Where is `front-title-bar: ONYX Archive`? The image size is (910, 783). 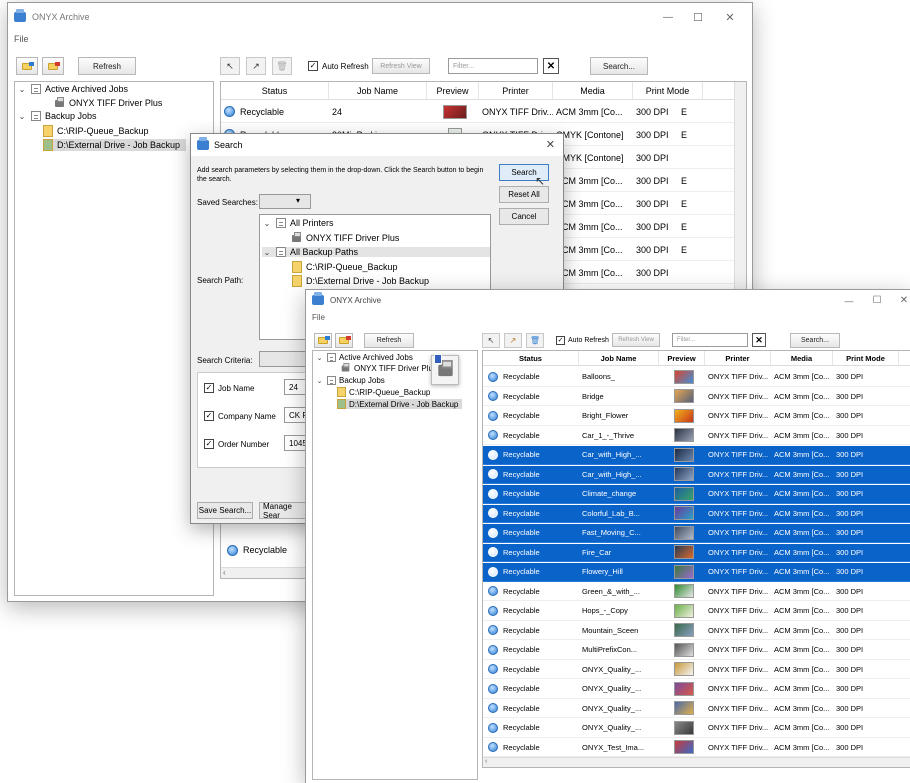 front-title-bar: ONYX Archive is located at coordinates (608, 300).